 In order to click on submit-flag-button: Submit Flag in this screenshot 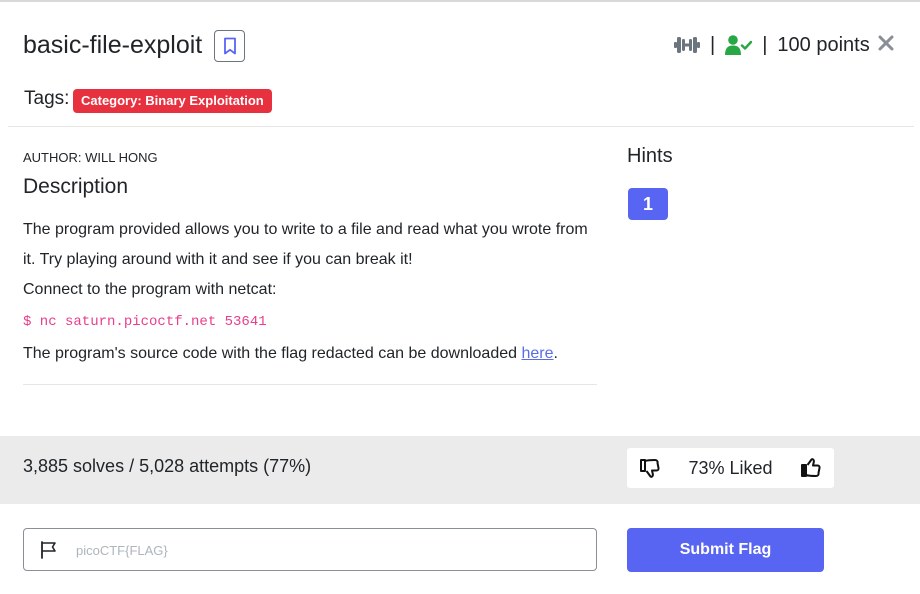, I will do `click(725, 550)`.